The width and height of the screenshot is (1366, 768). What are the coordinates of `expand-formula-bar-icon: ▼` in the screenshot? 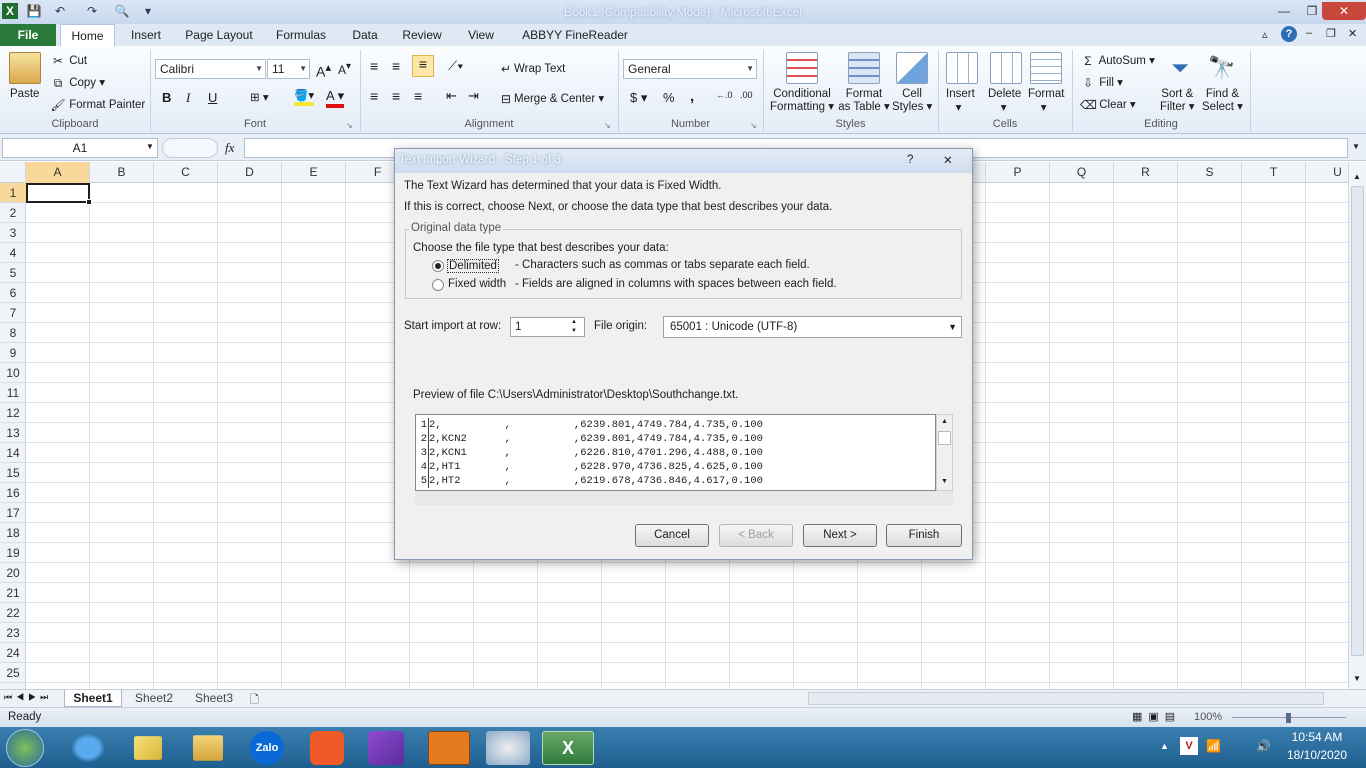 It's located at (1356, 146).